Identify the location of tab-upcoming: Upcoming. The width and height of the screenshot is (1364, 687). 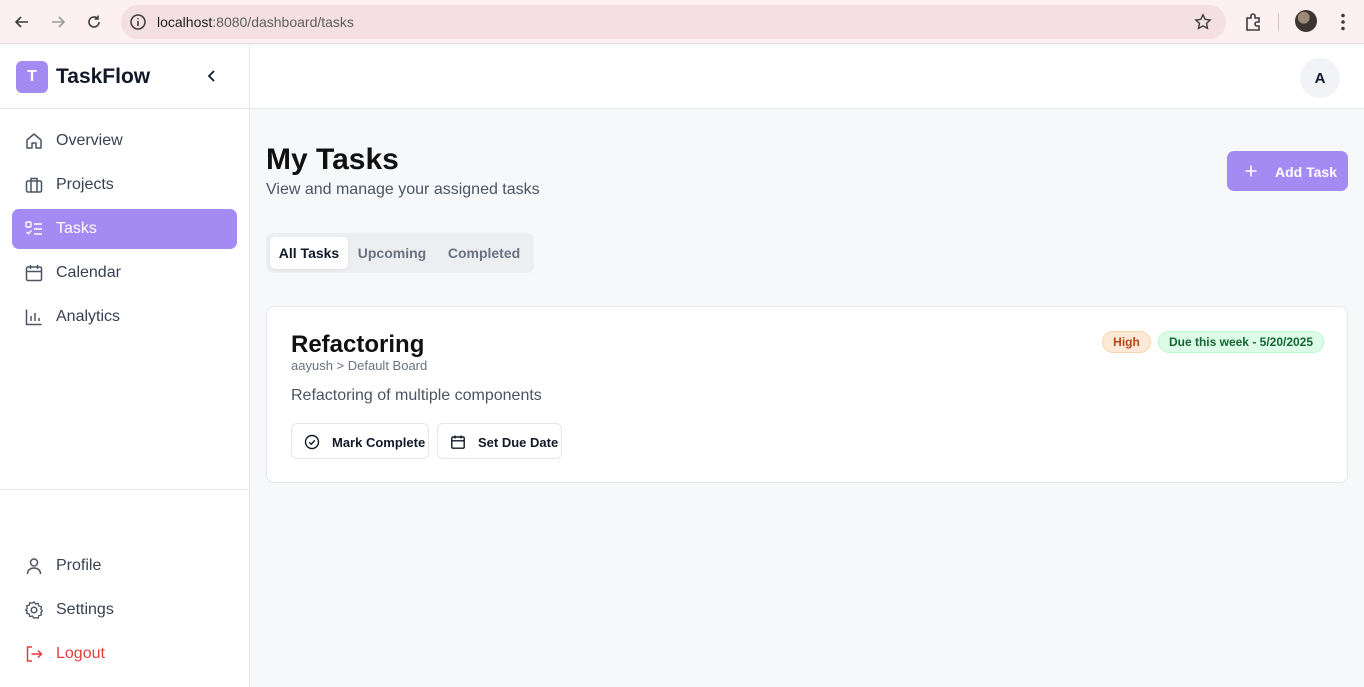
(392, 253).